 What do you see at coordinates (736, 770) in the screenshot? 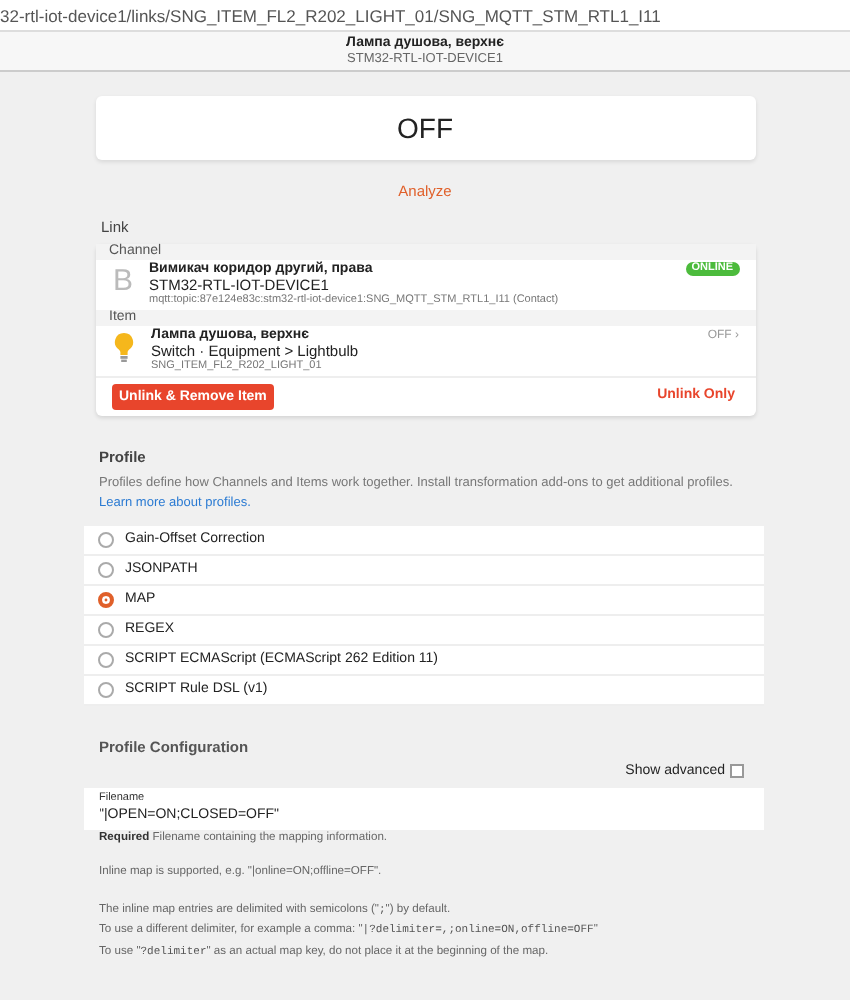
I see `checkbox` at bounding box center [736, 770].